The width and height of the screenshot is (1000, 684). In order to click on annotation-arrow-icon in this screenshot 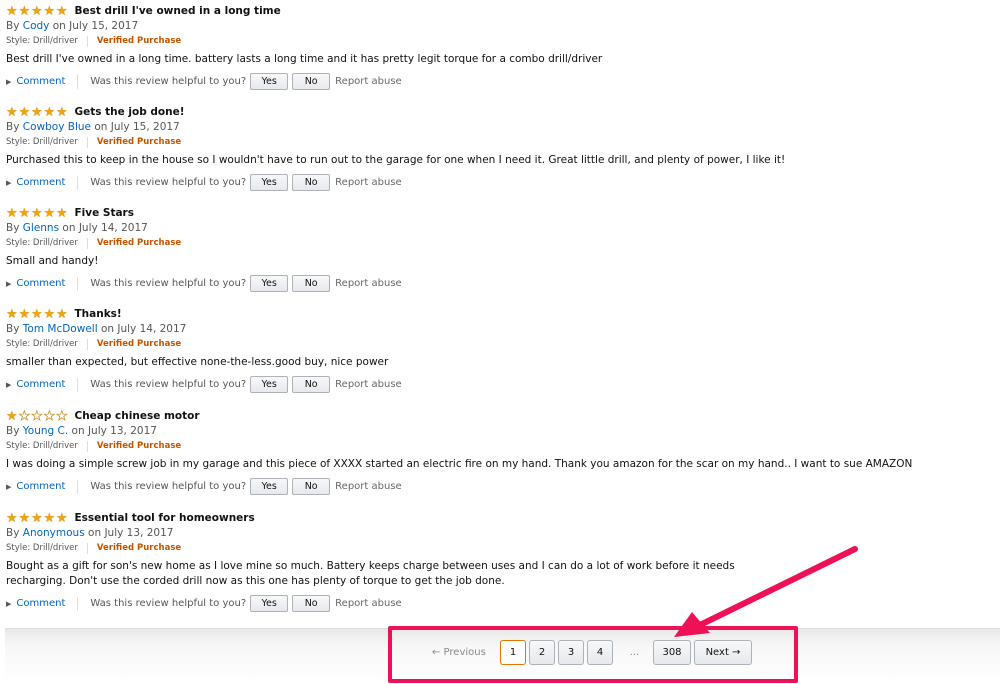, I will do `click(766, 591)`.